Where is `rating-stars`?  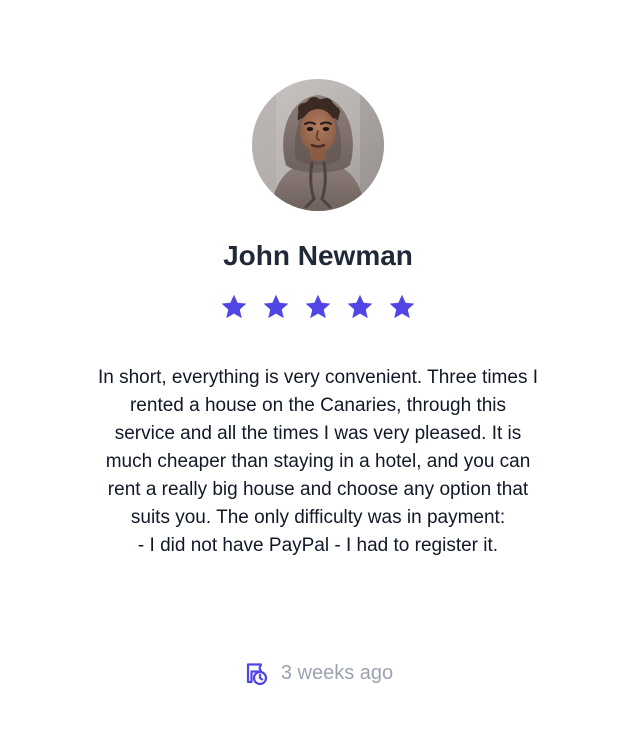
rating-stars is located at coordinates (318, 307).